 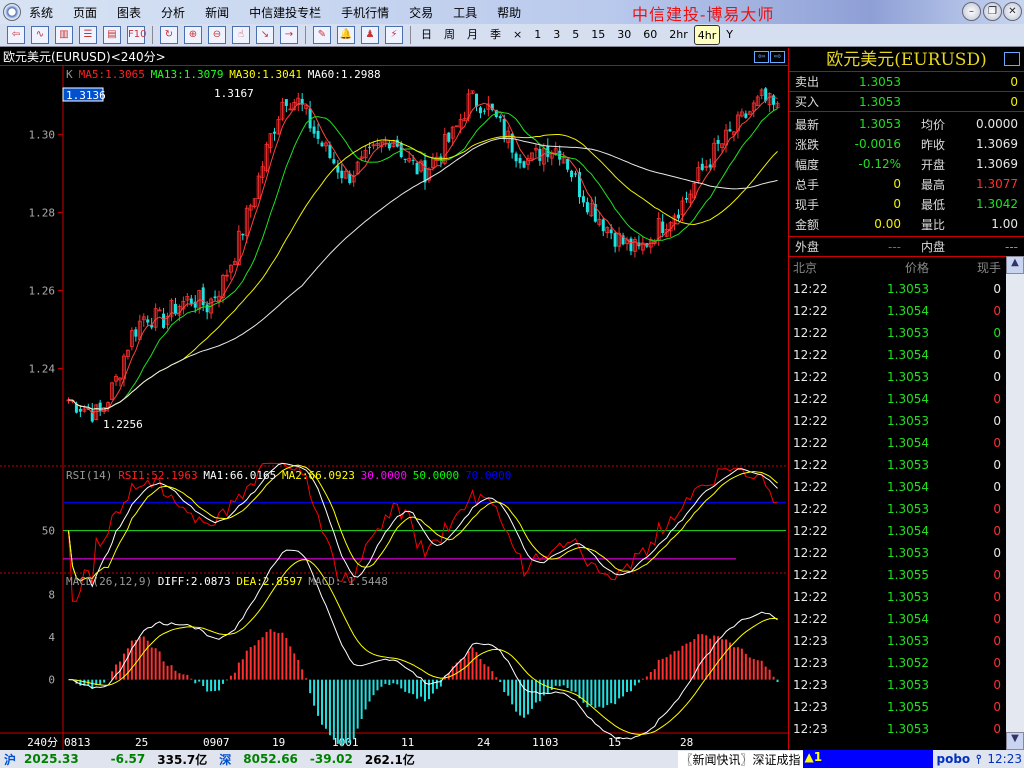 I want to click on menu-column: 中信建投专栏, so click(x=285, y=12).